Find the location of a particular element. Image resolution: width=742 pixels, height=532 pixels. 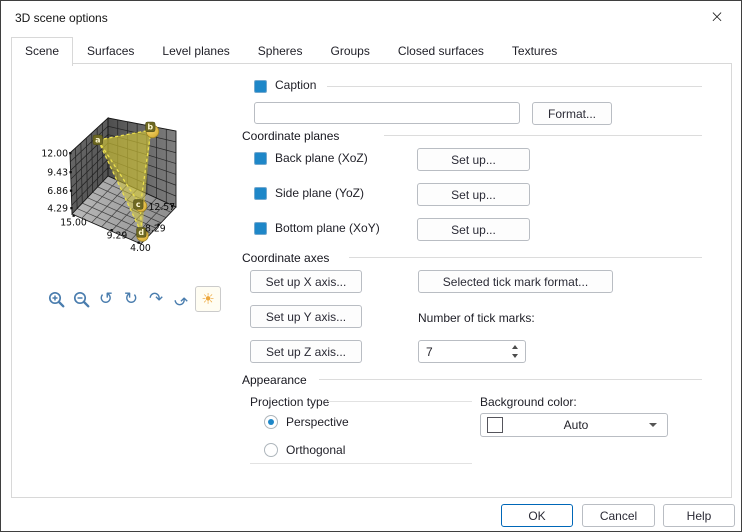

x-axis-tick: 9.29 is located at coordinates (117, 236).